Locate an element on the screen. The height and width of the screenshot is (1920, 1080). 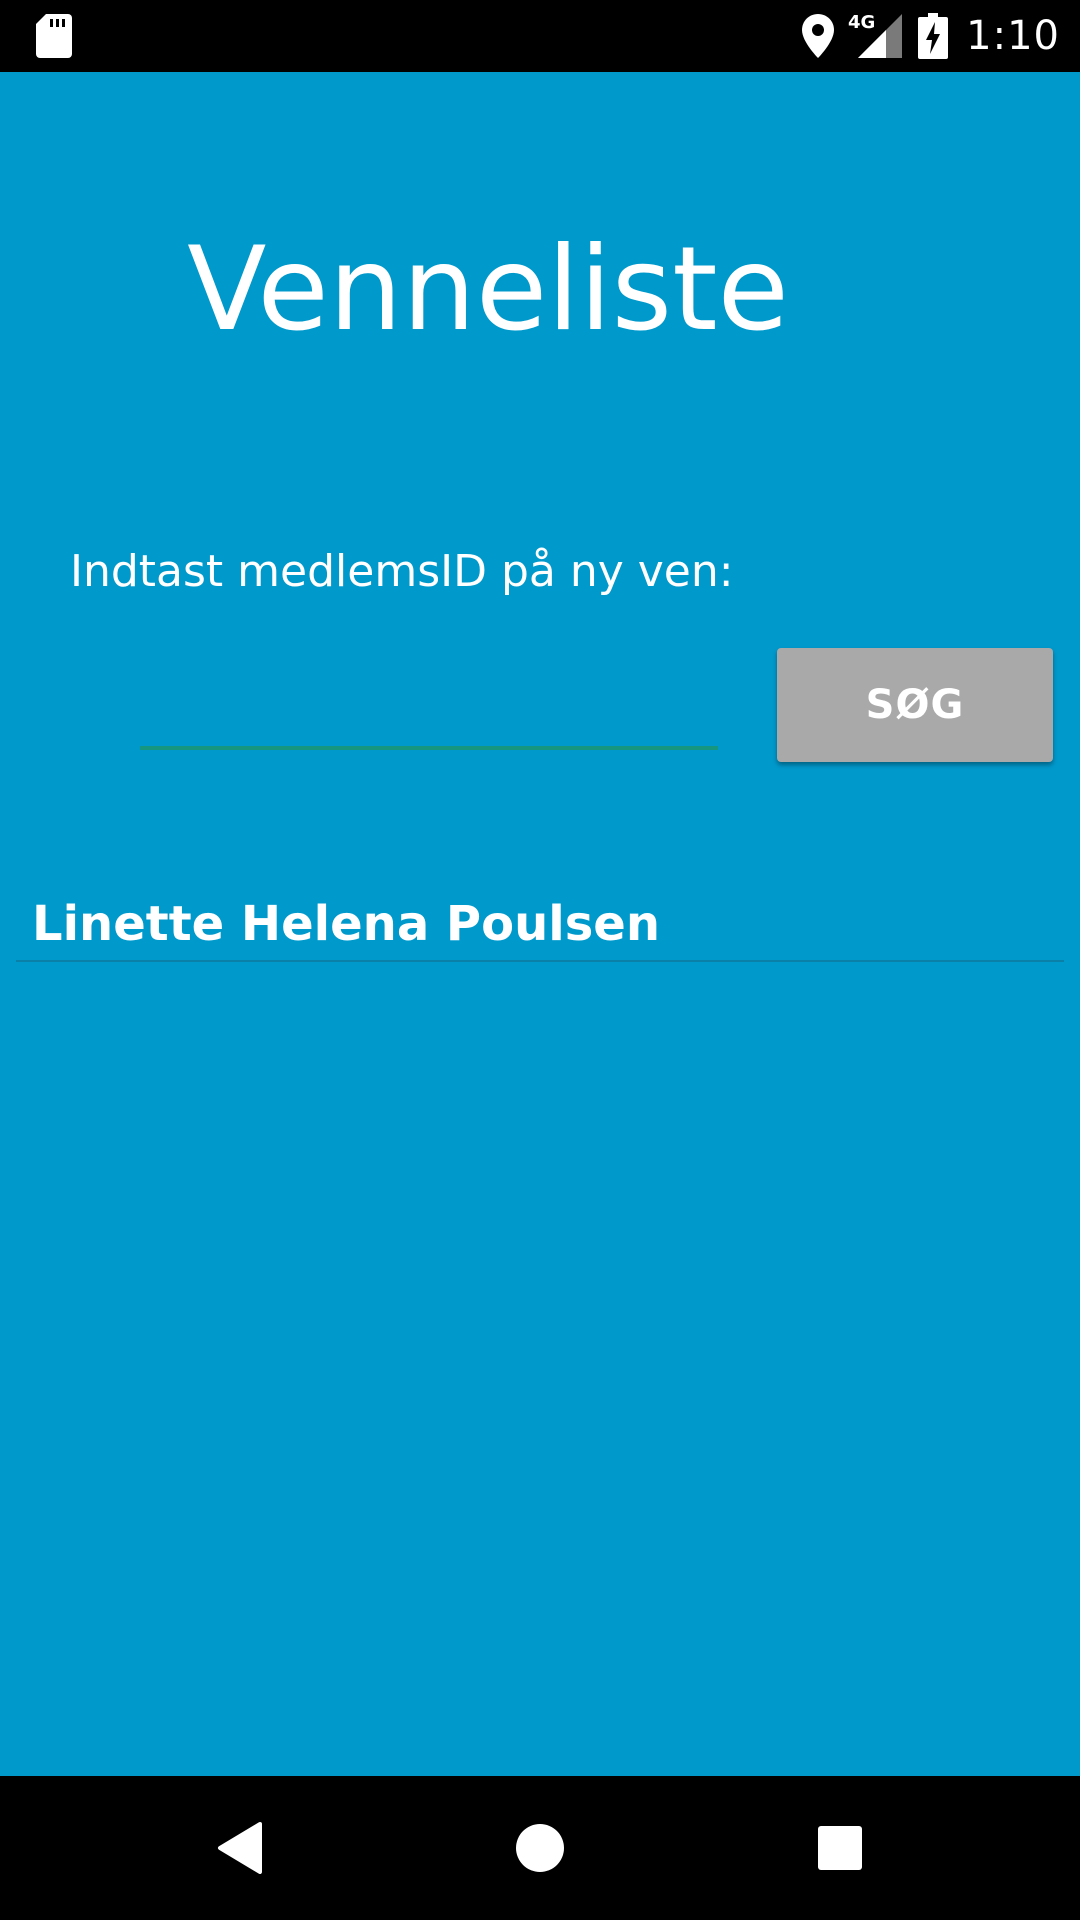
status-bar: 4G 1:10 is located at coordinates (540, 36).